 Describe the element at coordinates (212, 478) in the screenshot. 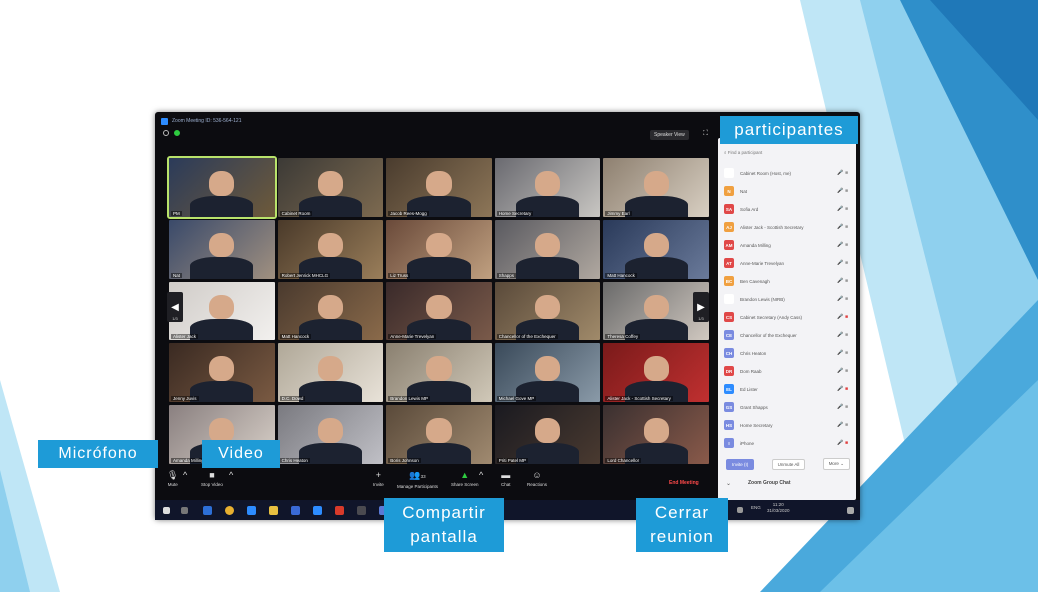

I see `stop-video-button: ■ Stop Video` at that location.